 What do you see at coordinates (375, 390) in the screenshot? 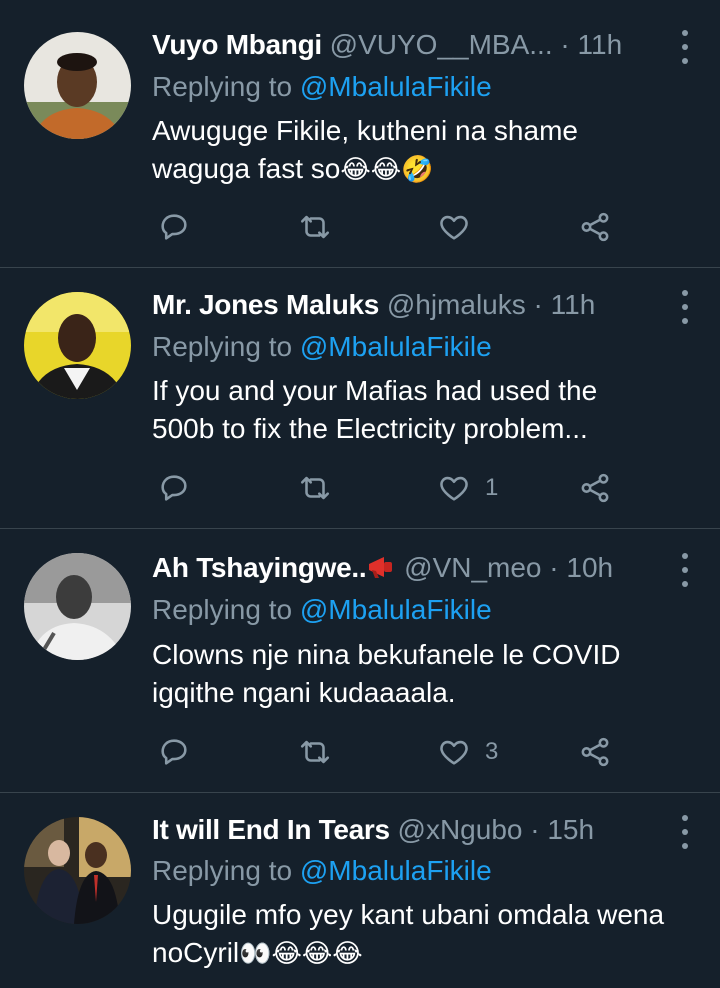
I see `tweet-text-line: If you and your Mafias had used the` at bounding box center [375, 390].